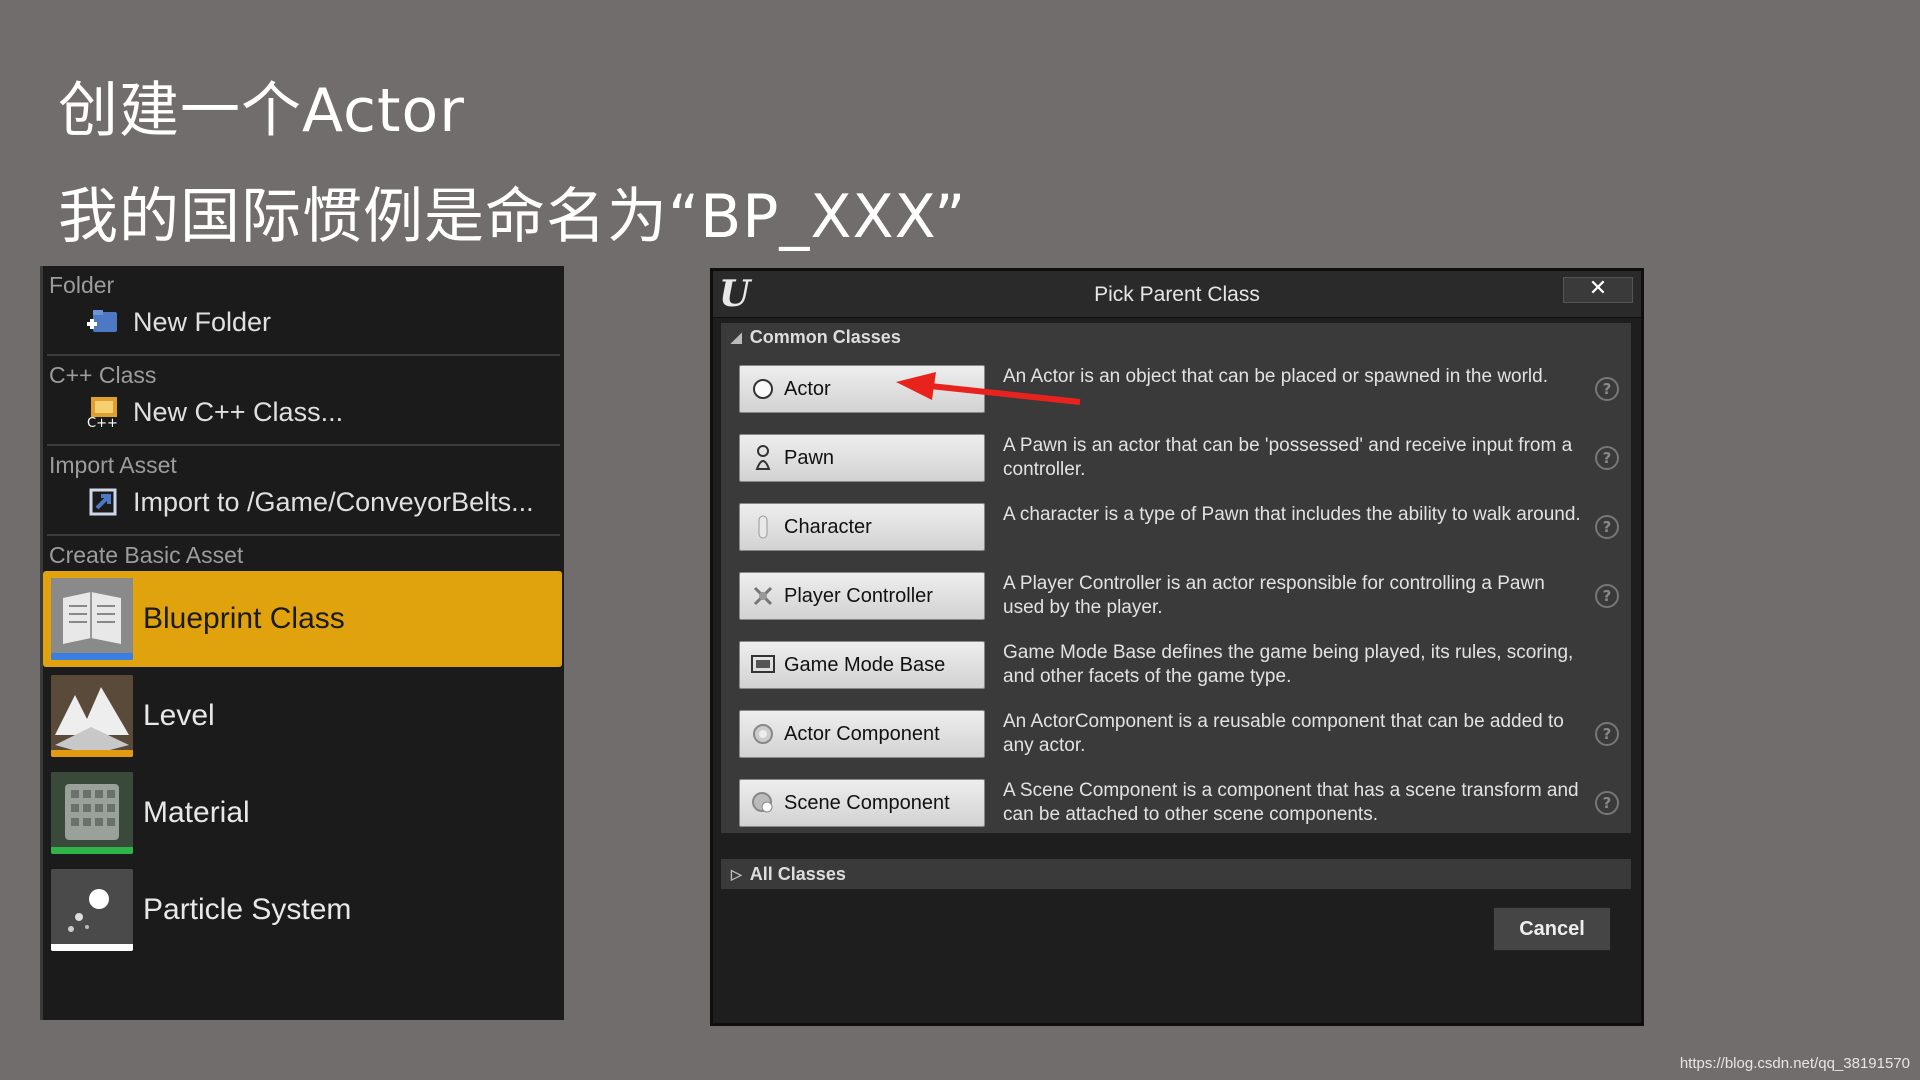 The width and height of the screenshot is (1920, 1080). I want to click on blueprint-class-icon, so click(92, 619).